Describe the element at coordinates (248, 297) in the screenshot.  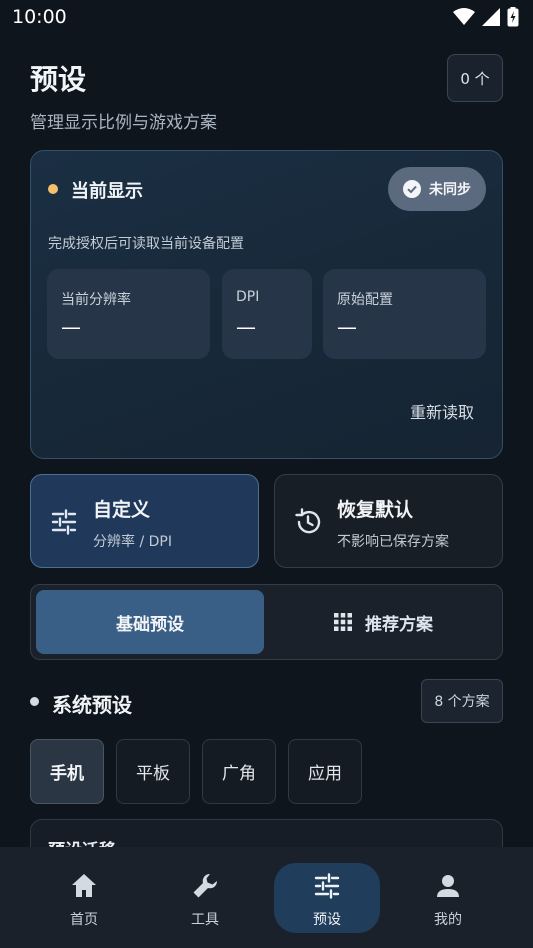
I see `stat-label: DPI` at that location.